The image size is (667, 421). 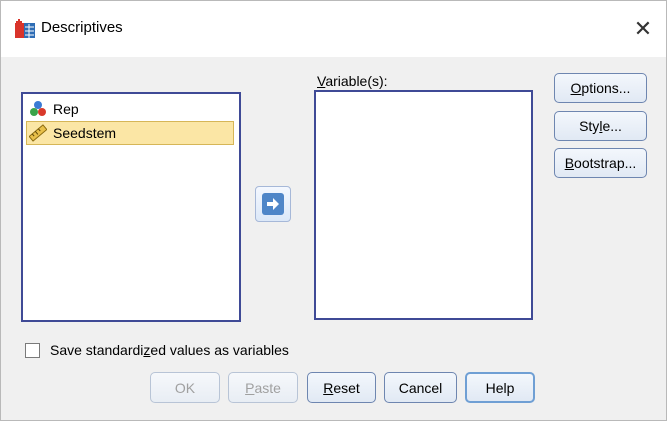 I want to click on close-button: ✕, so click(x=643, y=29).